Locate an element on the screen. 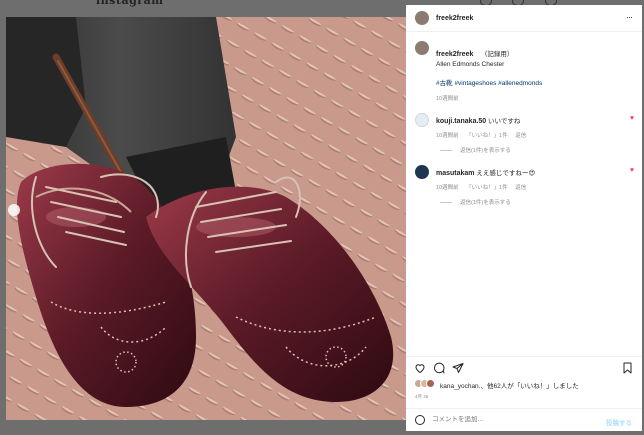 This screenshot has height=435, width=644. comment-username: kouji.tanaka.50 is located at coordinates (461, 121).